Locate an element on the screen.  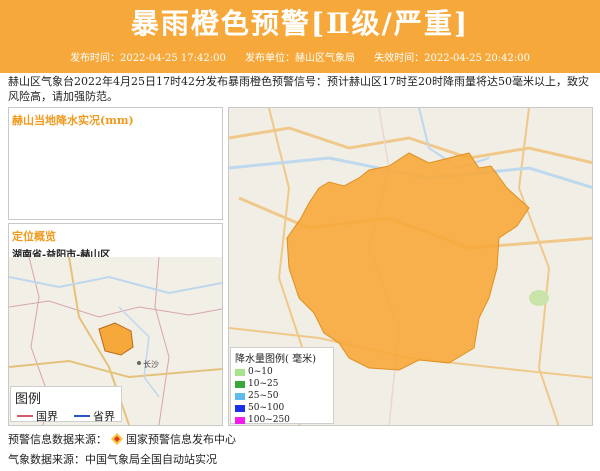
warning-source-name: 国家预警信息发布中心 is located at coordinates (181, 439).